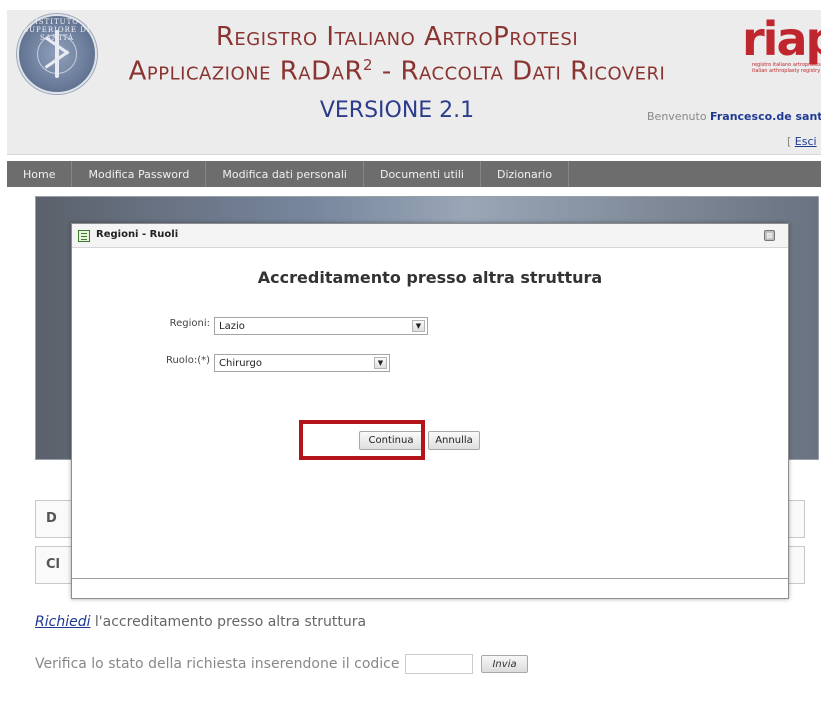 The height and width of the screenshot is (709, 821). What do you see at coordinates (422, 174) in the screenshot?
I see `nav-item-documenti-utili: Documenti utili` at bounding box center [422, 174].